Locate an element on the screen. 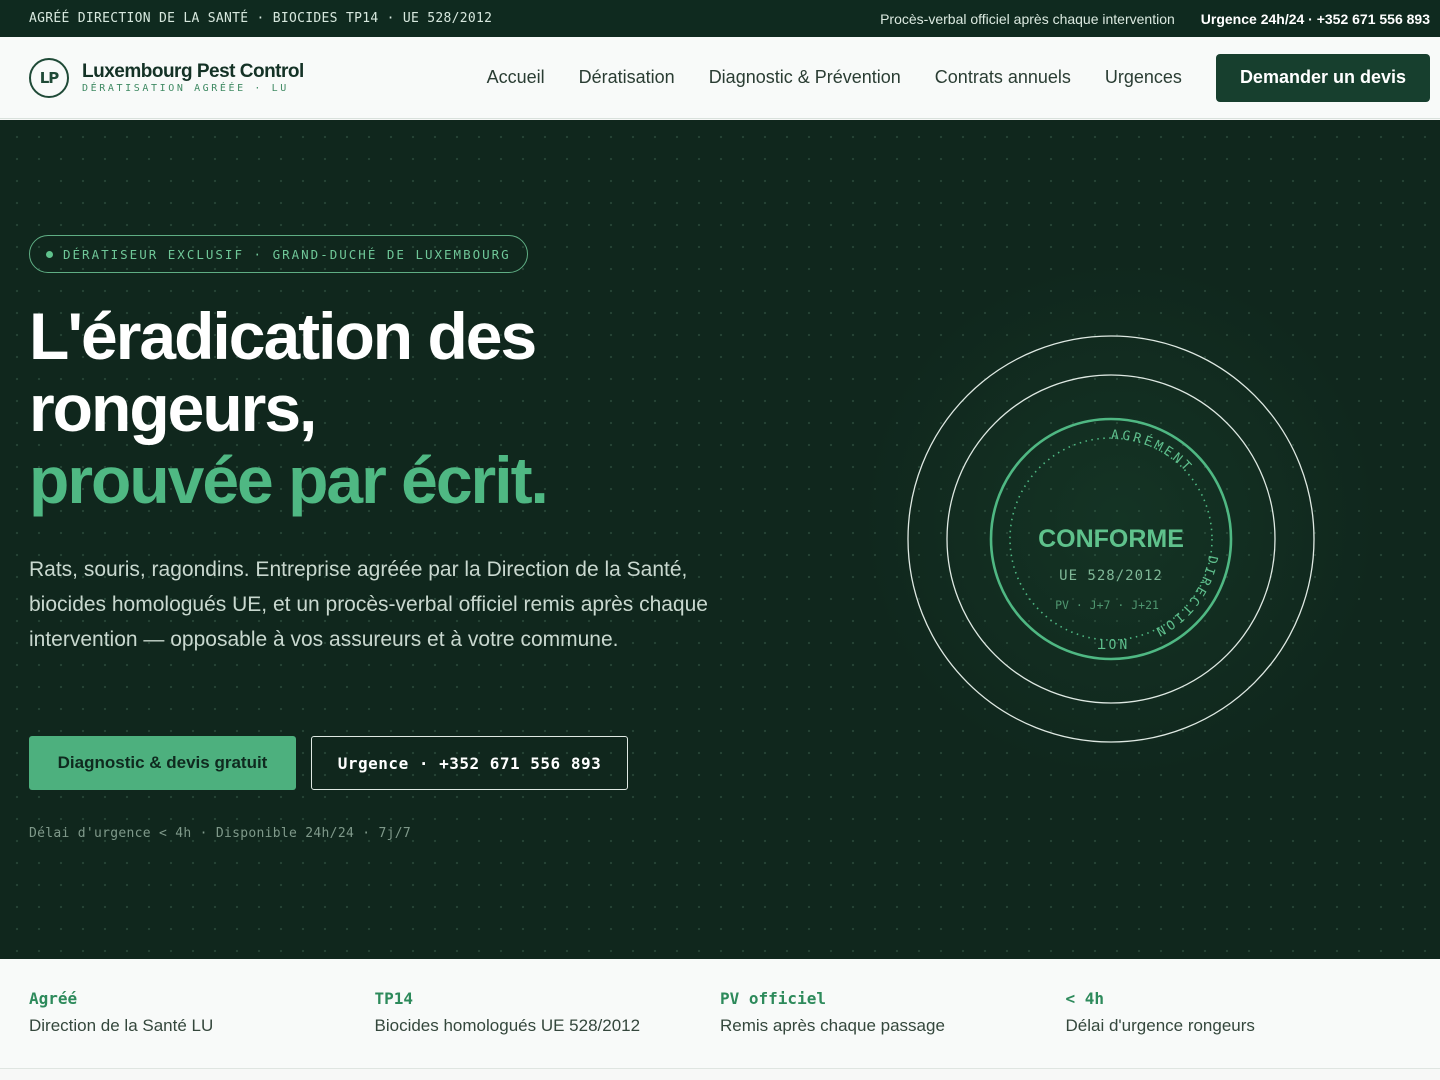 This screenshot has width=1440, height=1080. nav-link-contrats: Contrats annuels is located at coordinates (1003, 77).